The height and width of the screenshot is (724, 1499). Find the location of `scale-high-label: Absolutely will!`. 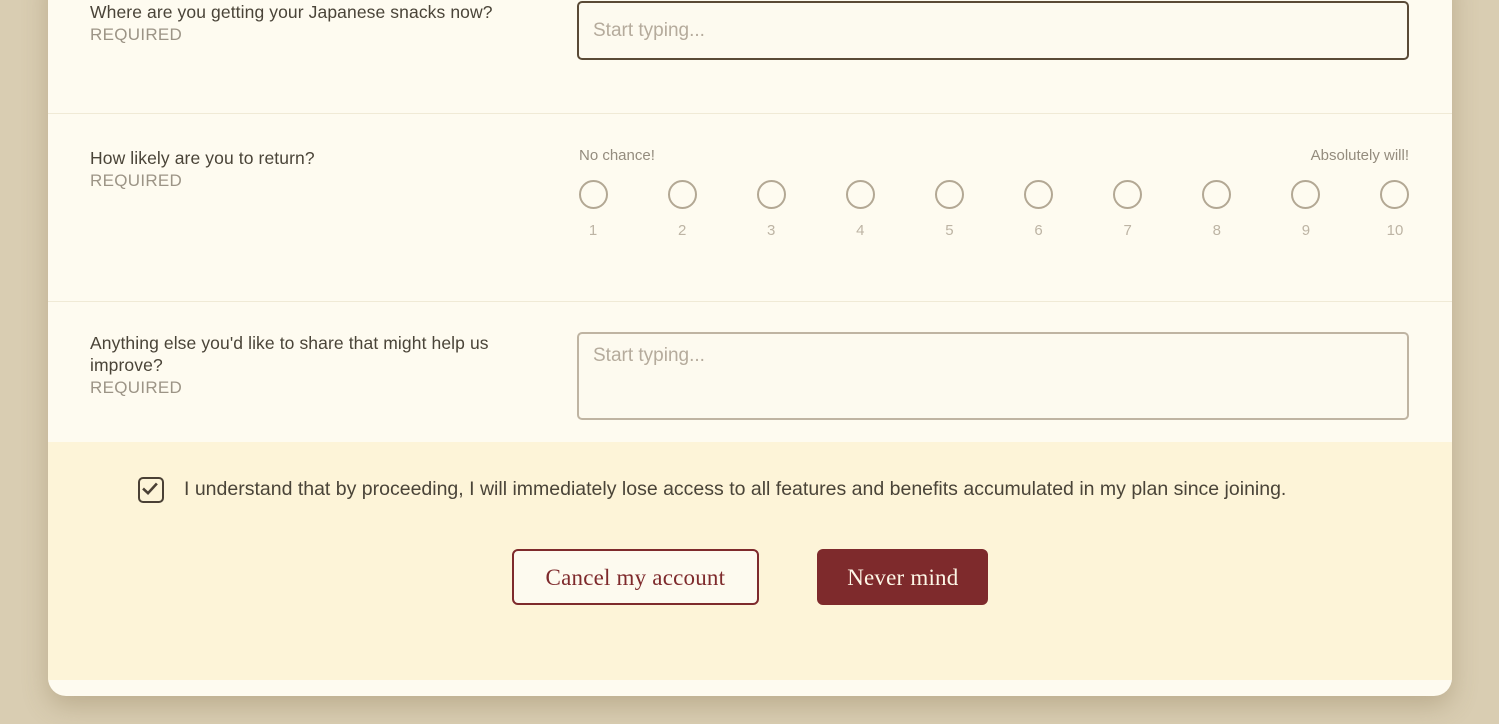

scale-high-label: Absolutely will! is located at coordinates (1359, 155).